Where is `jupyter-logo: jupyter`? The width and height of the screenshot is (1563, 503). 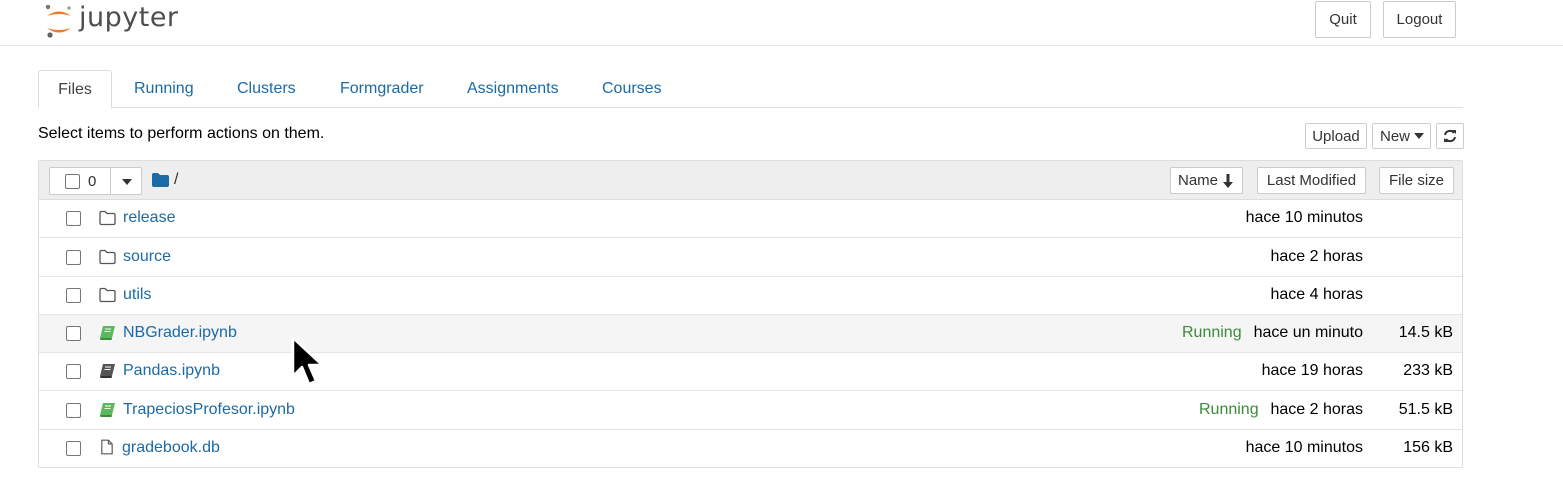
jupyter-logo: jupyter is located at coordinates (111, 20).